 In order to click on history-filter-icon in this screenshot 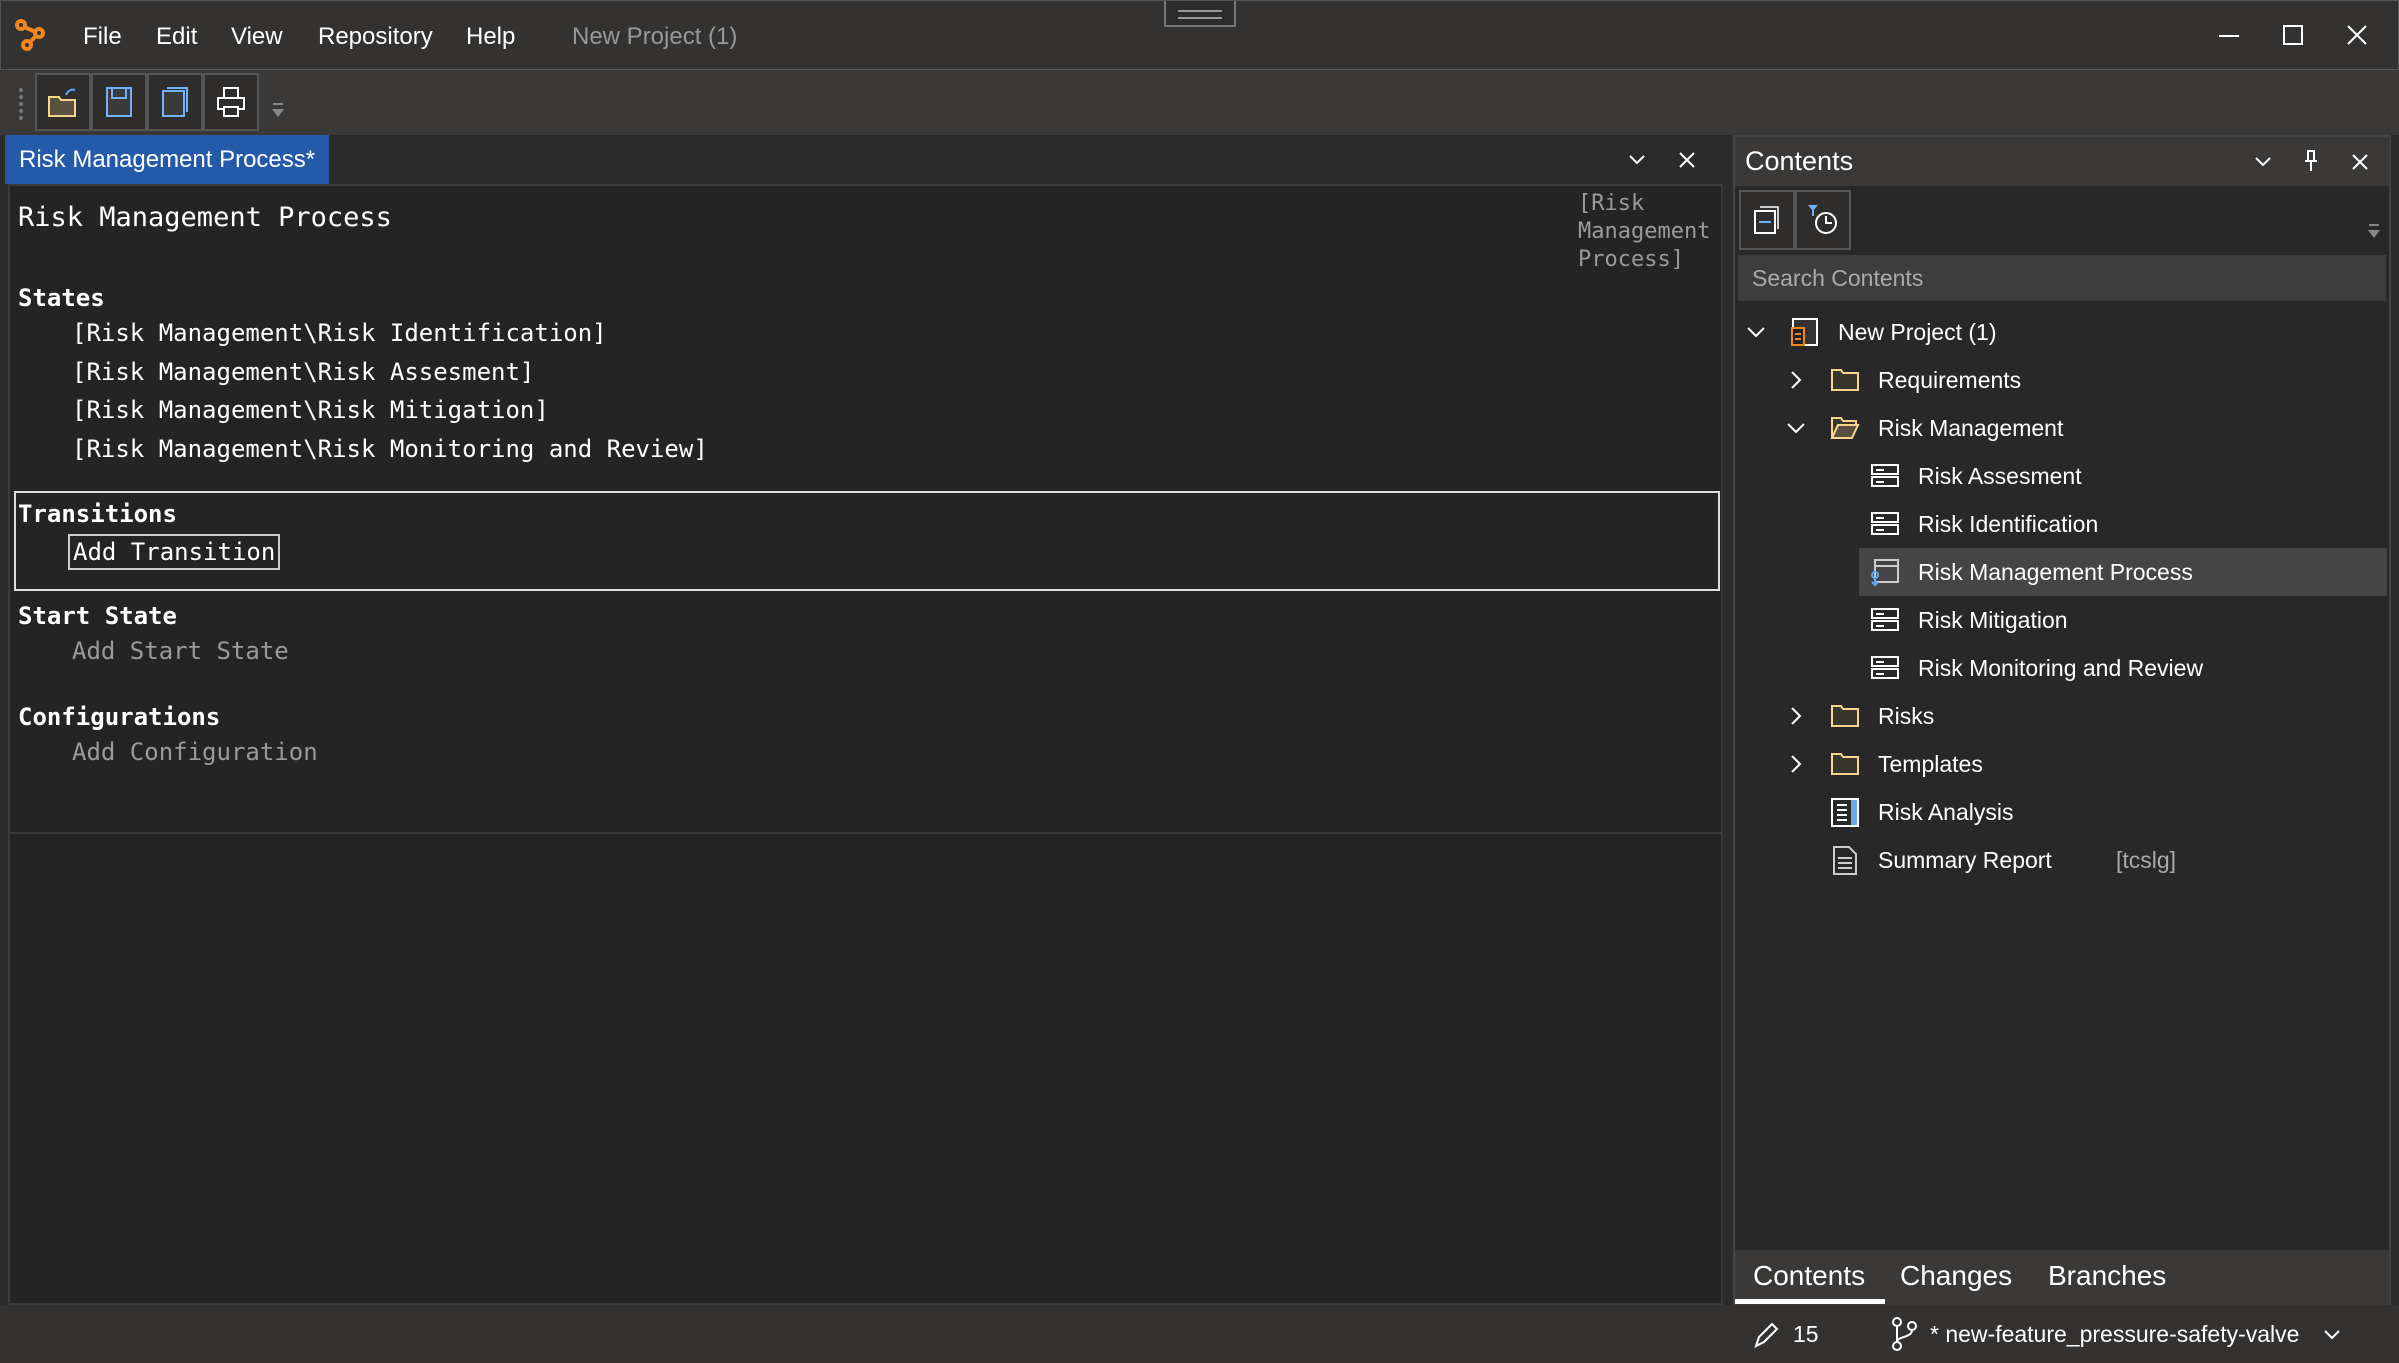, I will do `click(1822, 219)`.